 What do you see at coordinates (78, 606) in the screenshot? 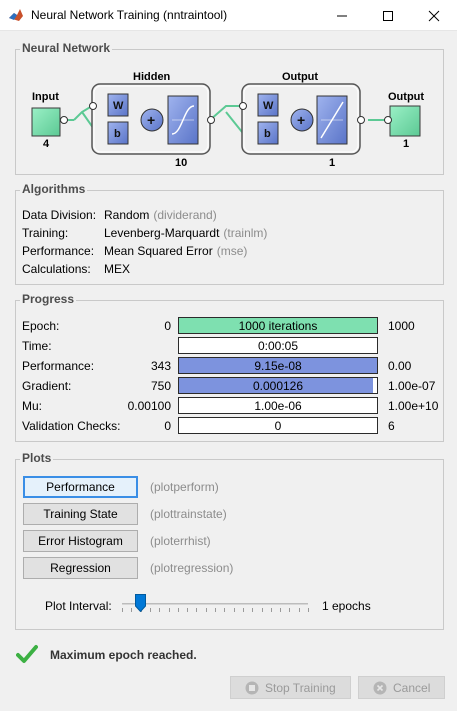
I see `plot-interval-label: Plot Interval:` at bounding box center [78, 606].